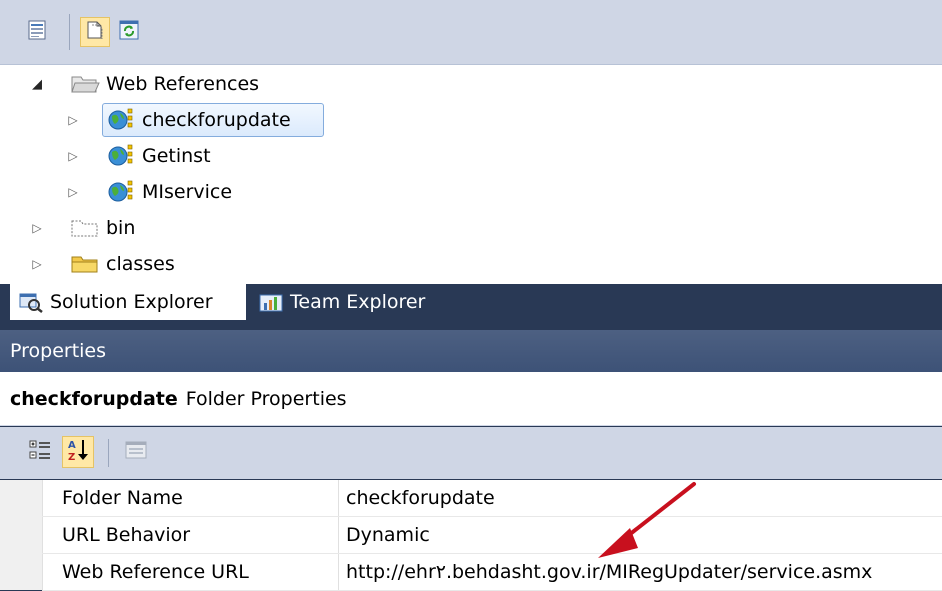 The image size is (942, 591). I want to click on tree-node-label: bin, so click(121, 228).